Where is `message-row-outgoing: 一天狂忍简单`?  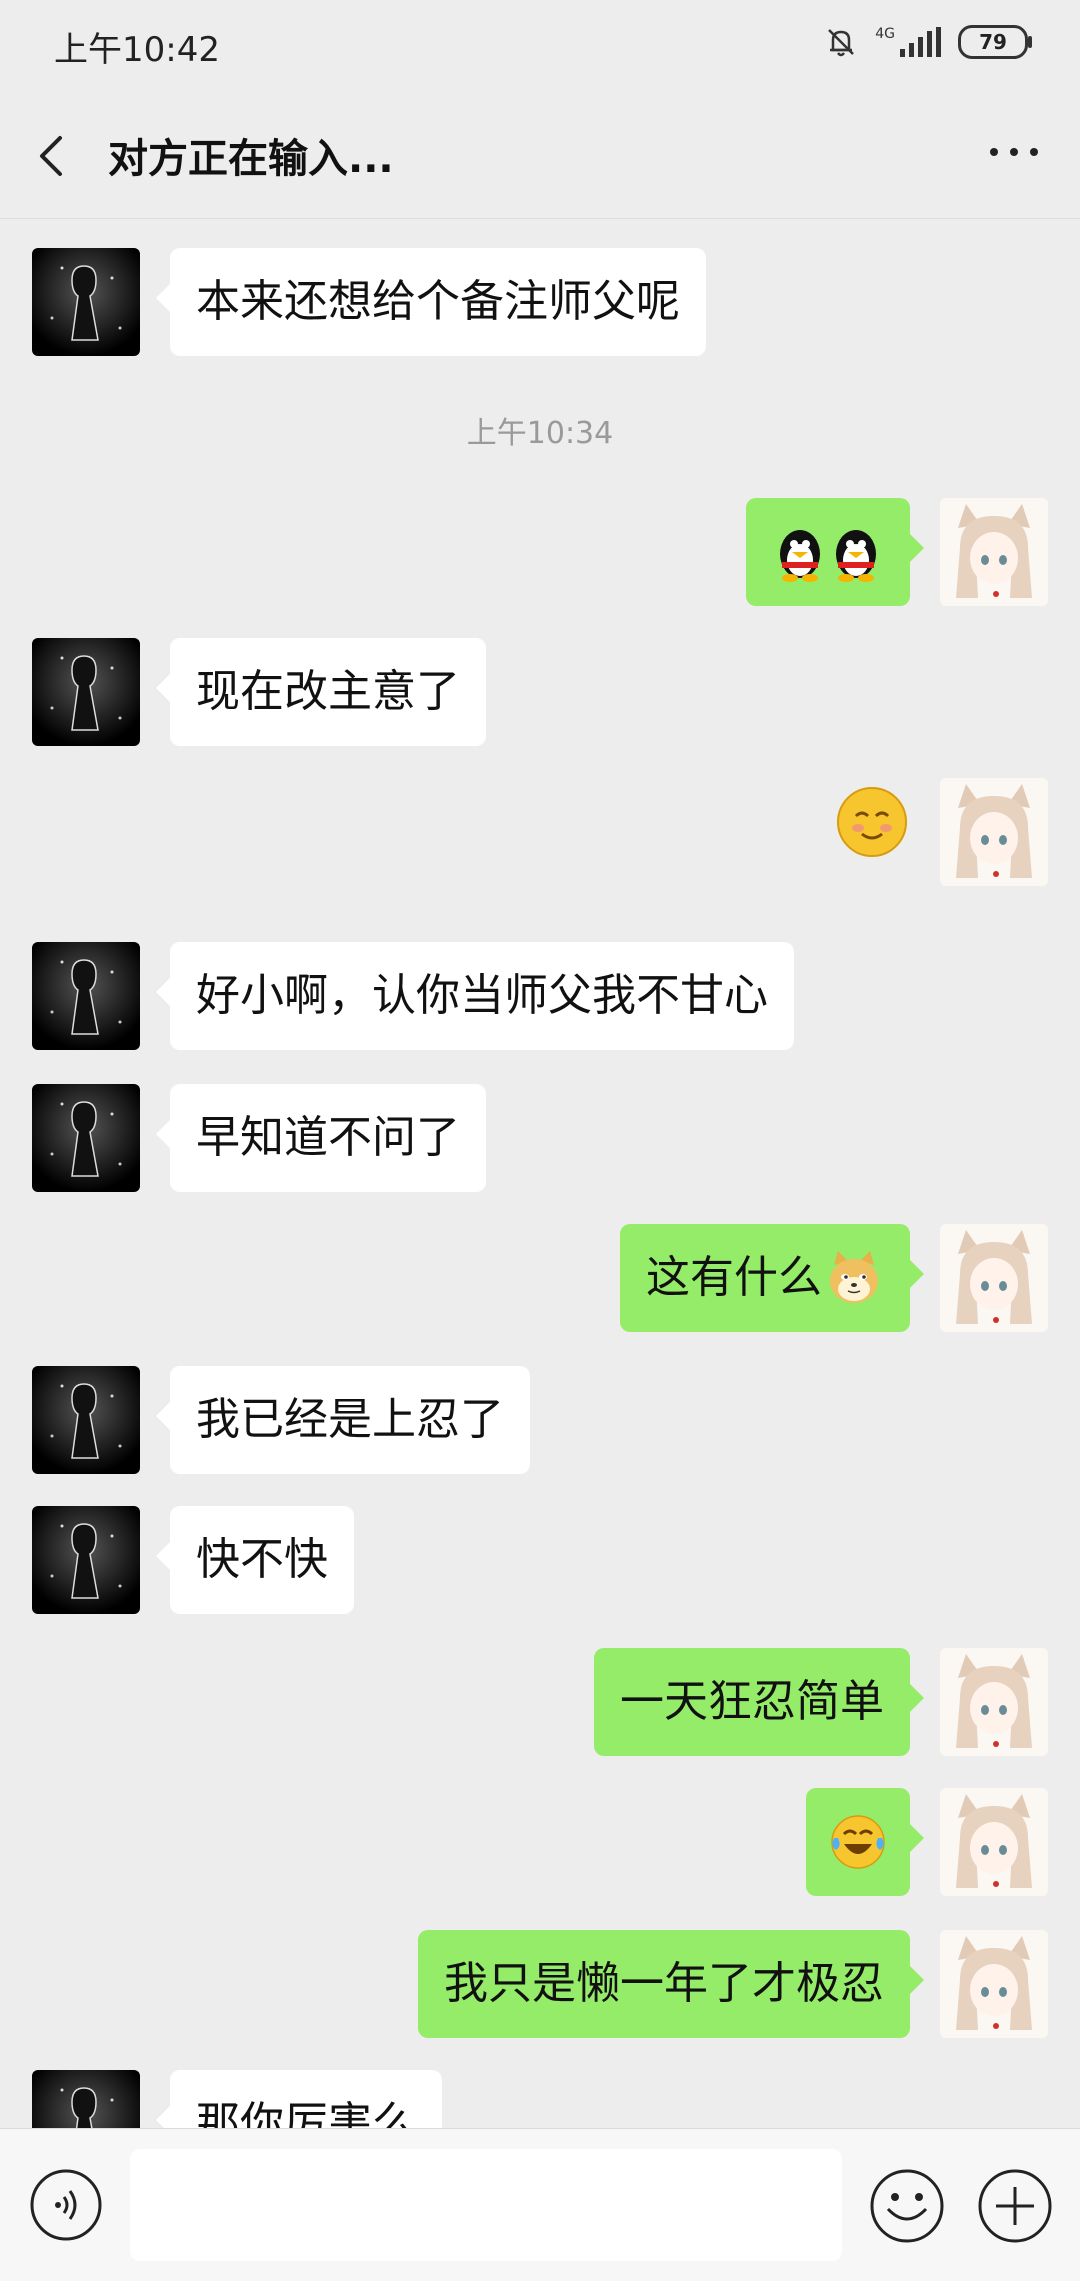
message-row-outgoing: 一天狂忍简单 is located at coordinates (540, 1703).